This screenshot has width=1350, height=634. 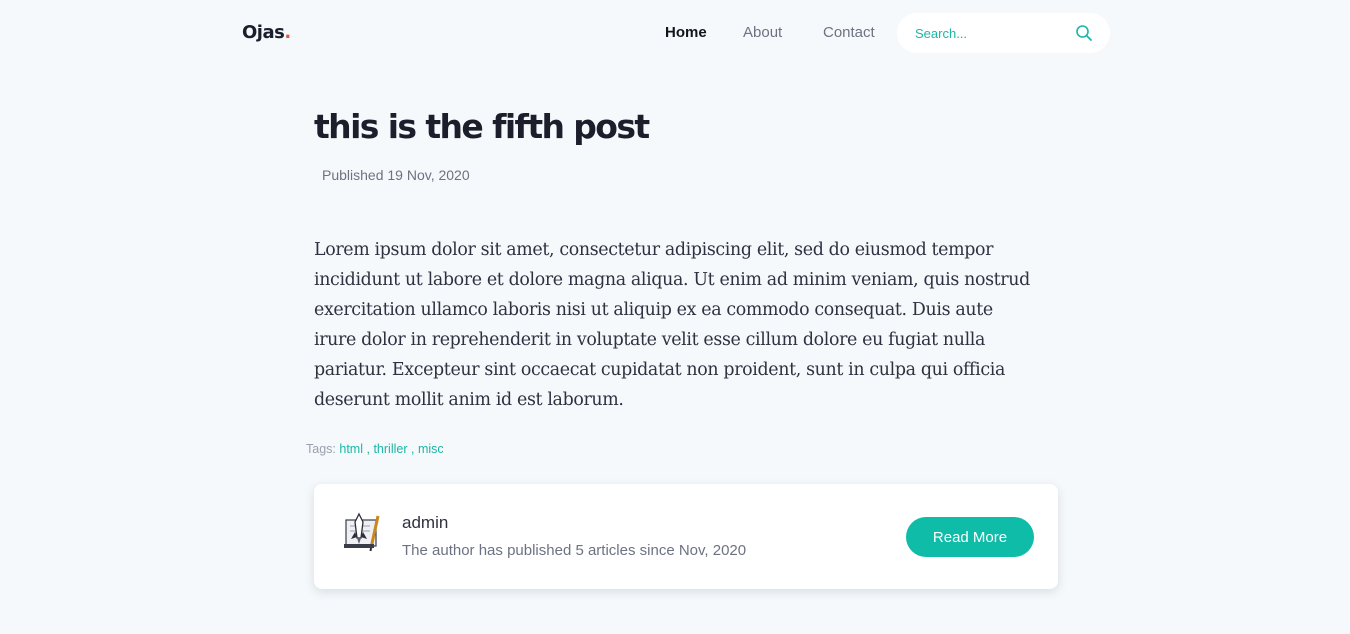 I want to click on logo-text: Ojas, so click(x=263, y=32).